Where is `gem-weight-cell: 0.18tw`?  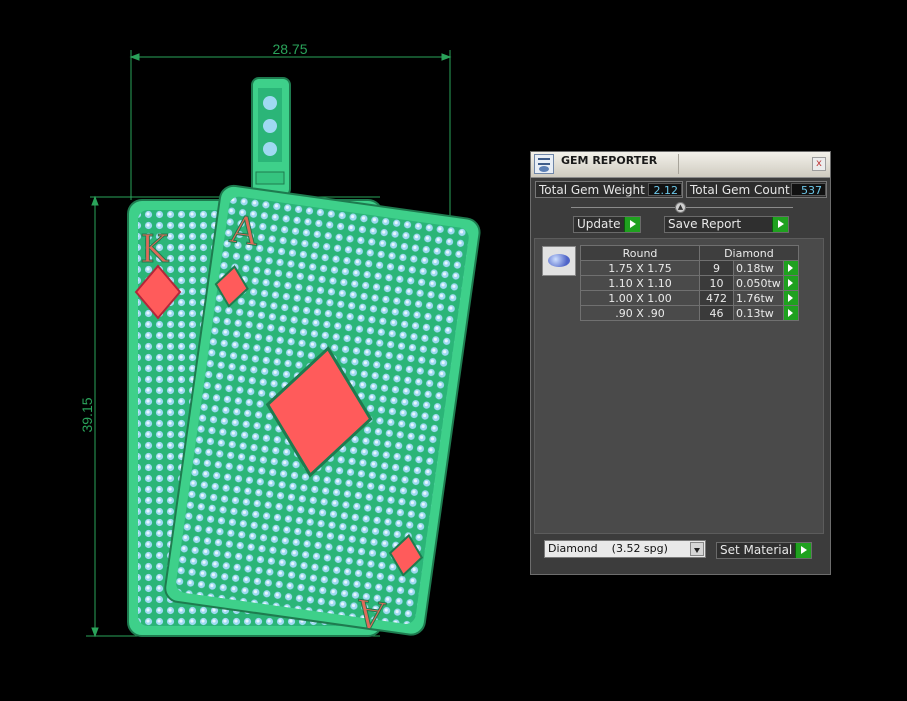 gem-weight-cell: 0.18tw is located at coordinates (758, 268).